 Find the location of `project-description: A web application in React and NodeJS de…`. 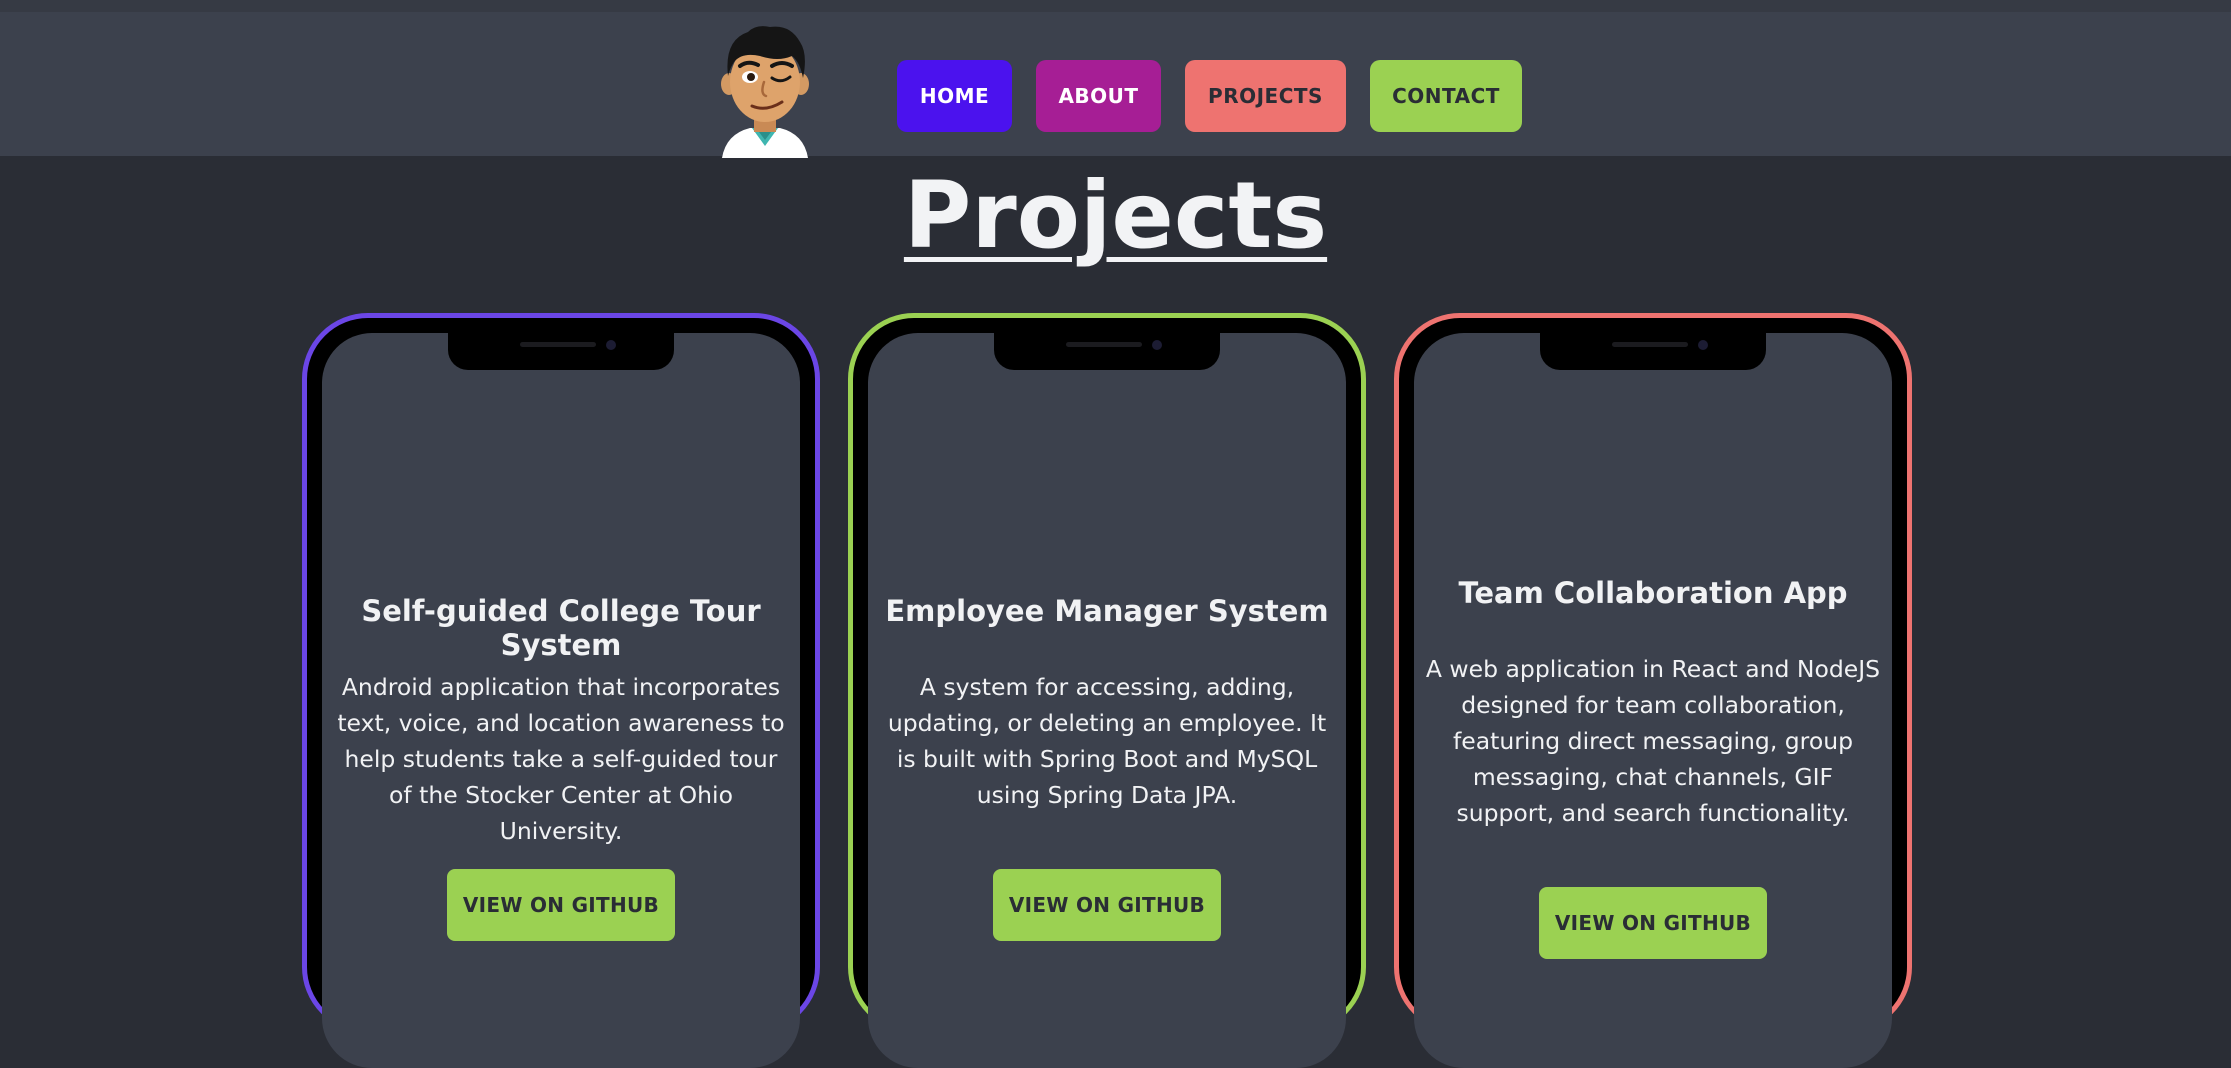

project-description: A web application in React and NodeJS de… is located at coordinates (1653, 741).